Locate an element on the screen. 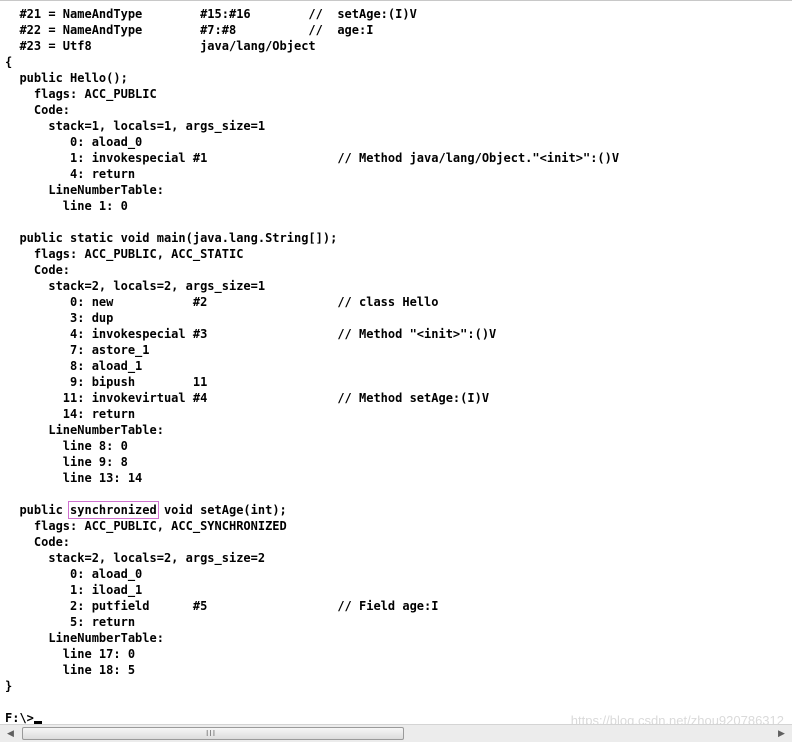  scrollbar-thumb: III is located at coordinates (213, 733).